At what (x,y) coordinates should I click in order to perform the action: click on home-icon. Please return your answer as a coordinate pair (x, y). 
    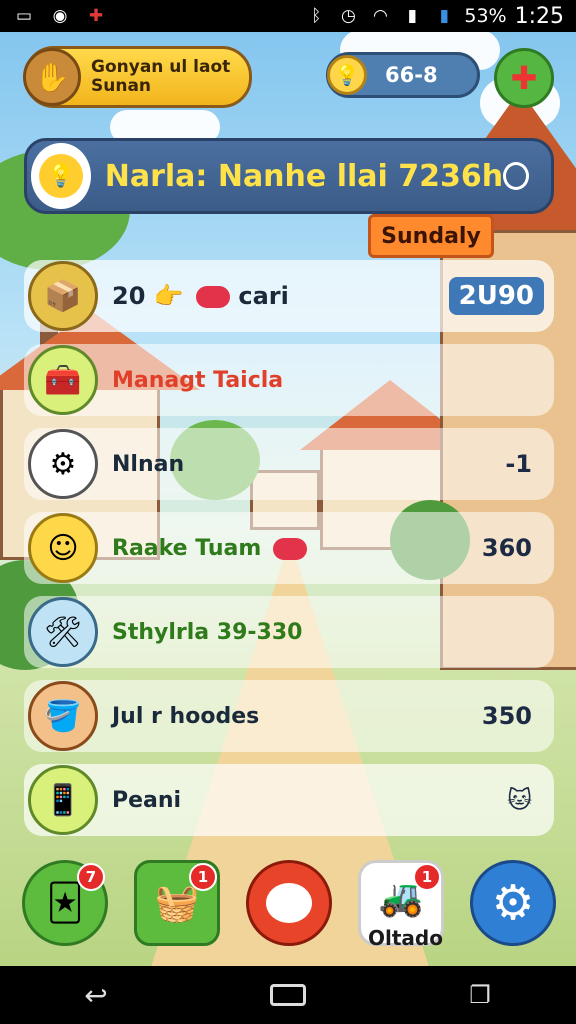
    Looking at the image, I should click on (288, 995).